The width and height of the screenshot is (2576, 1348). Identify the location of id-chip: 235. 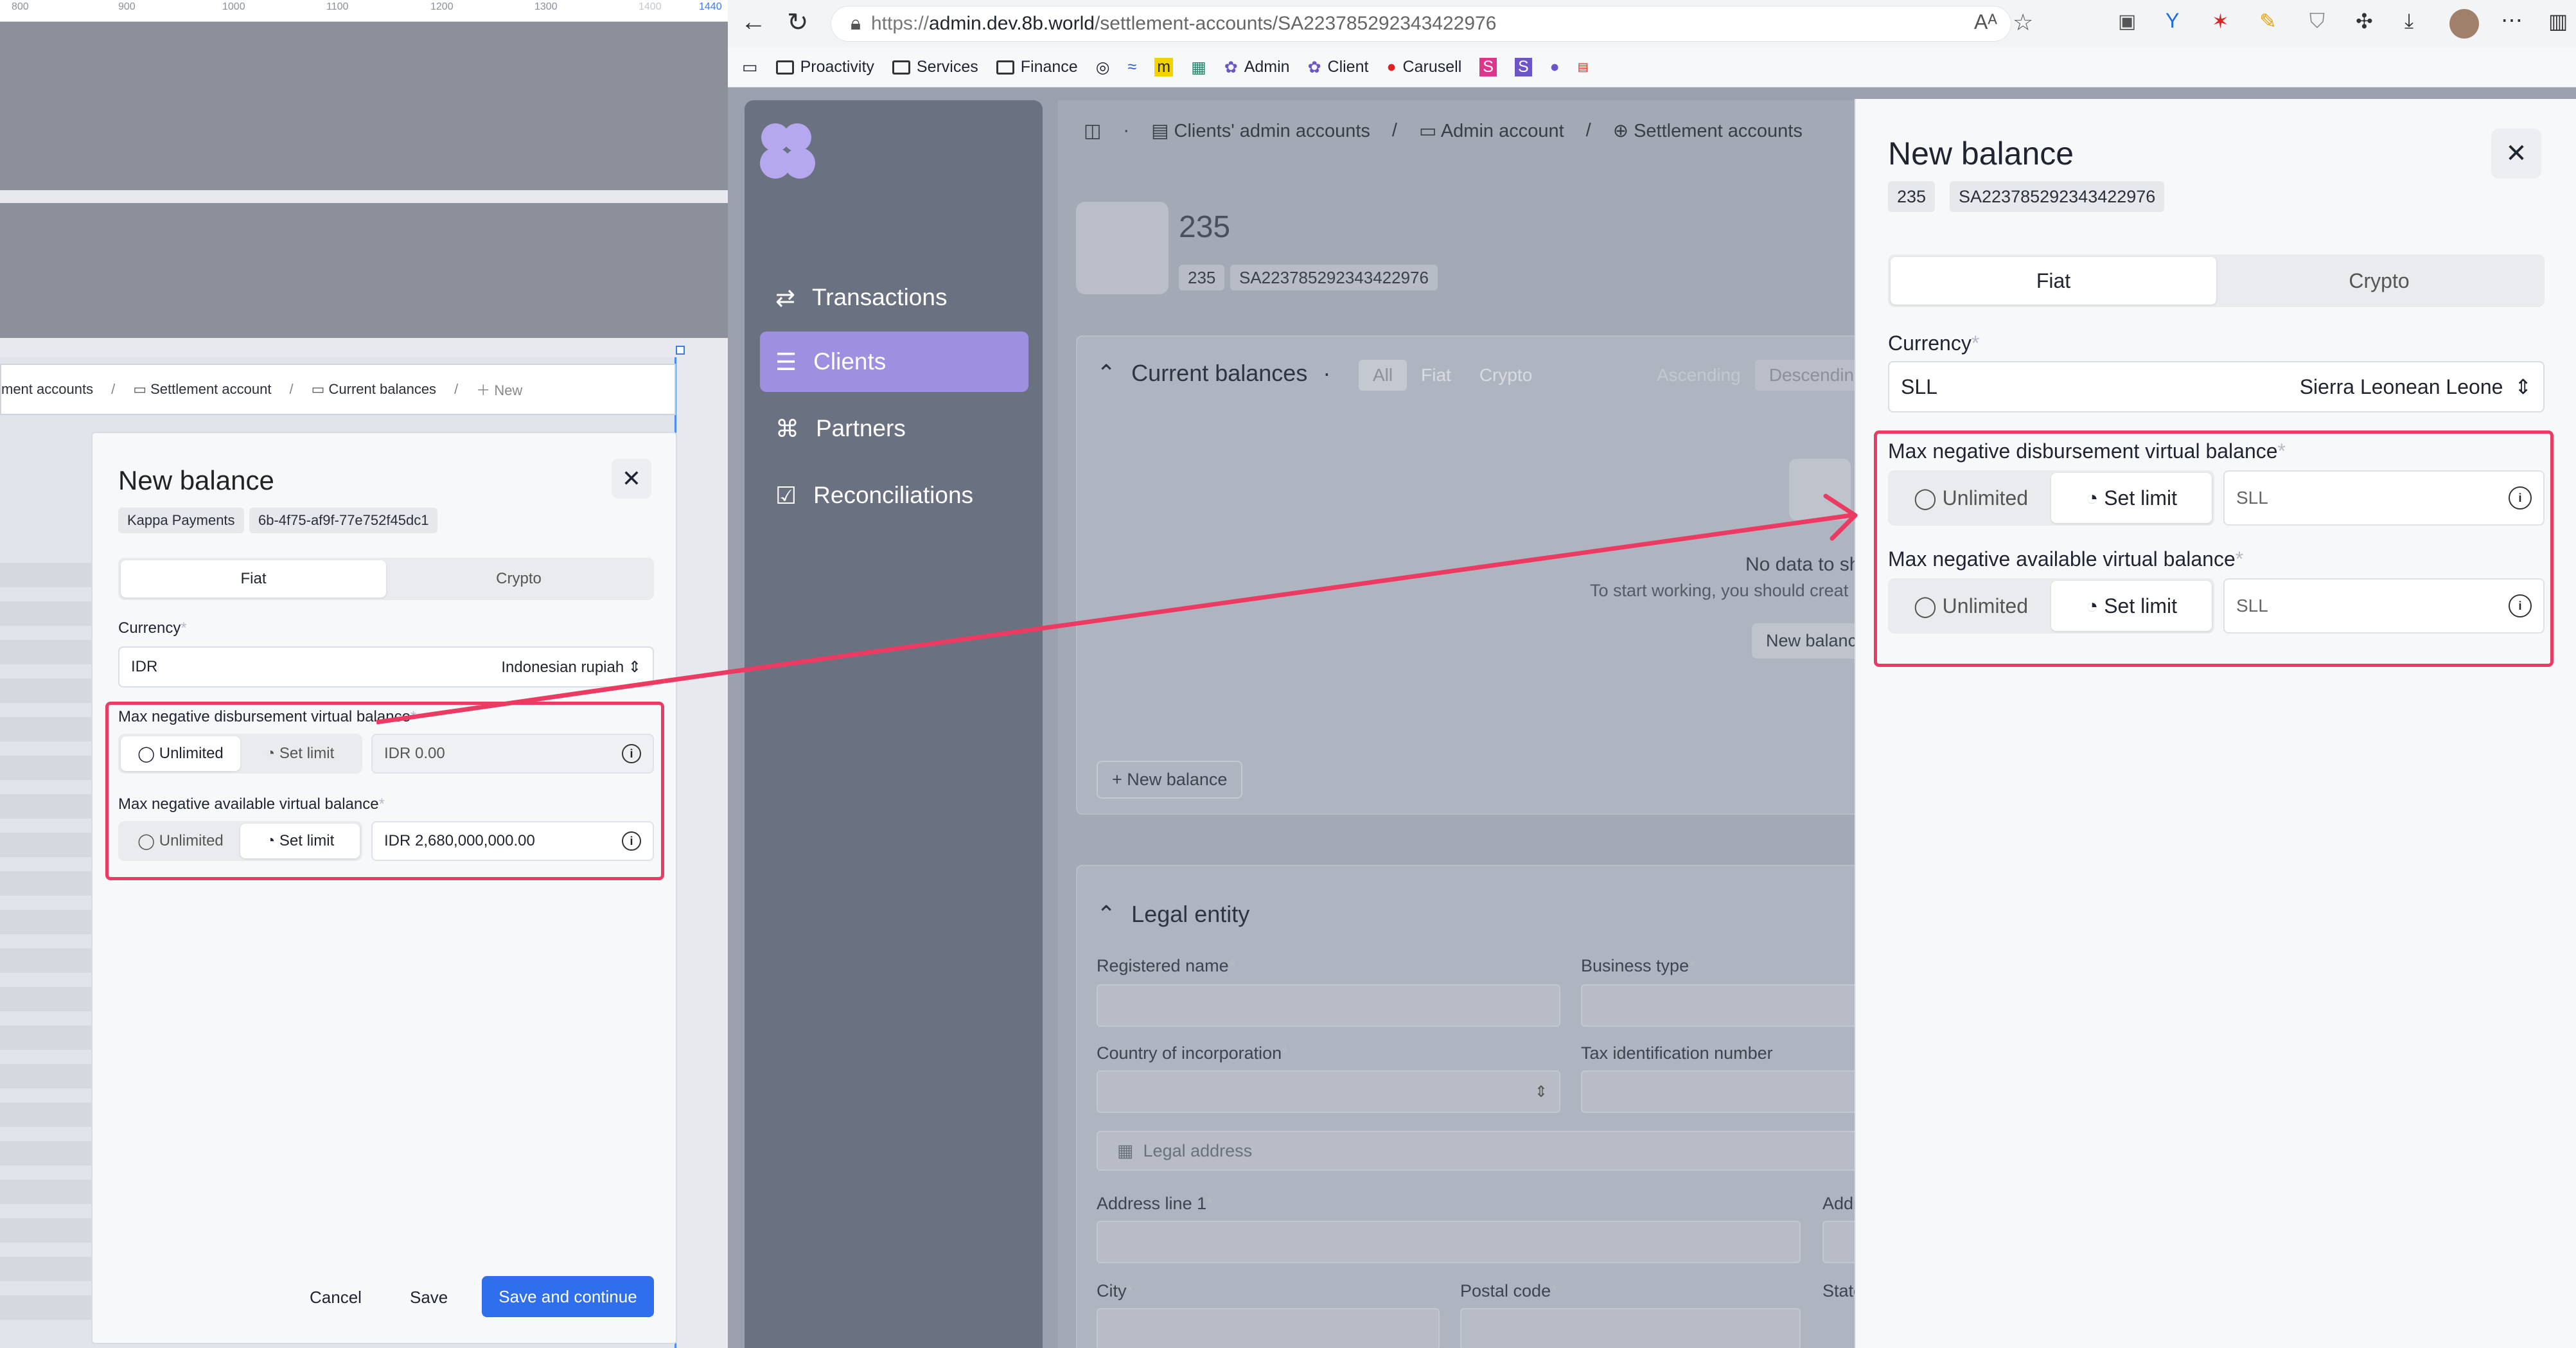
(1202, 277).